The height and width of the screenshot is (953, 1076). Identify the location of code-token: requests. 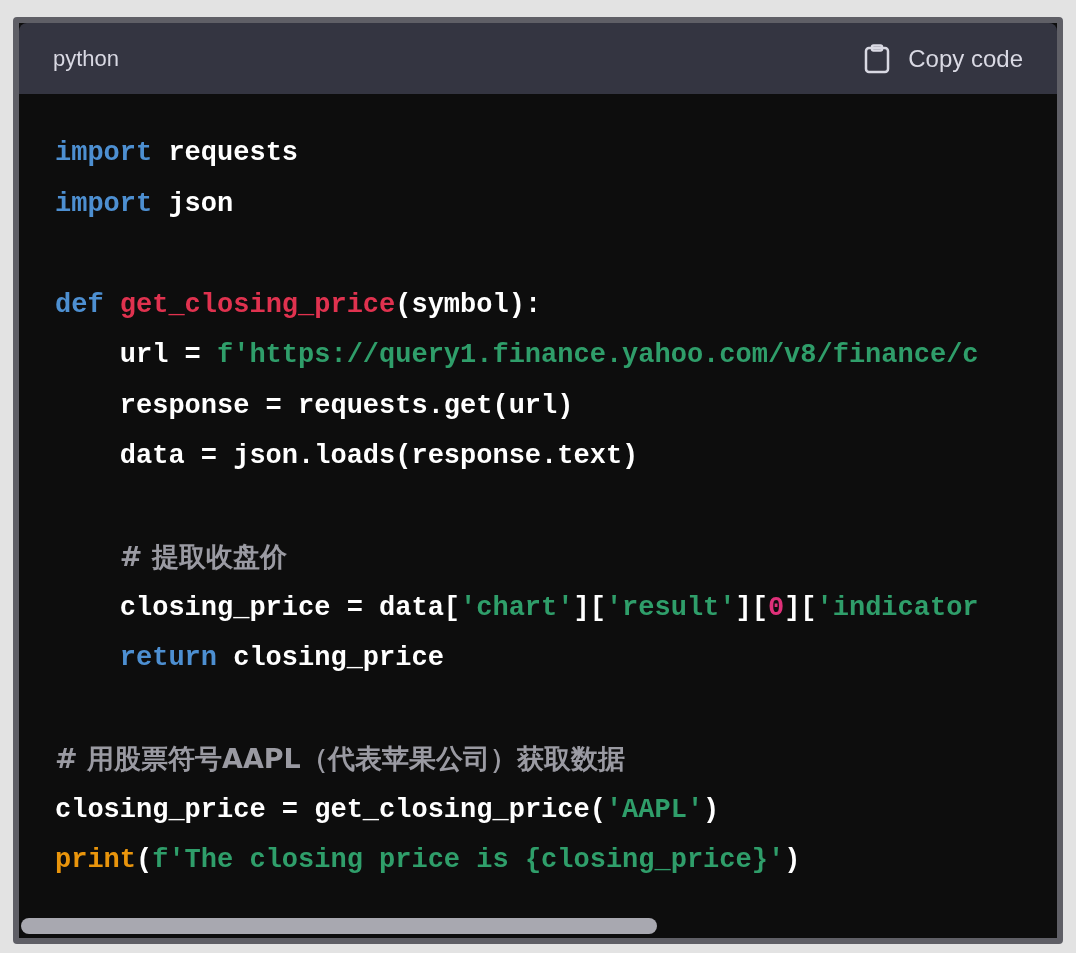
(233, 153).